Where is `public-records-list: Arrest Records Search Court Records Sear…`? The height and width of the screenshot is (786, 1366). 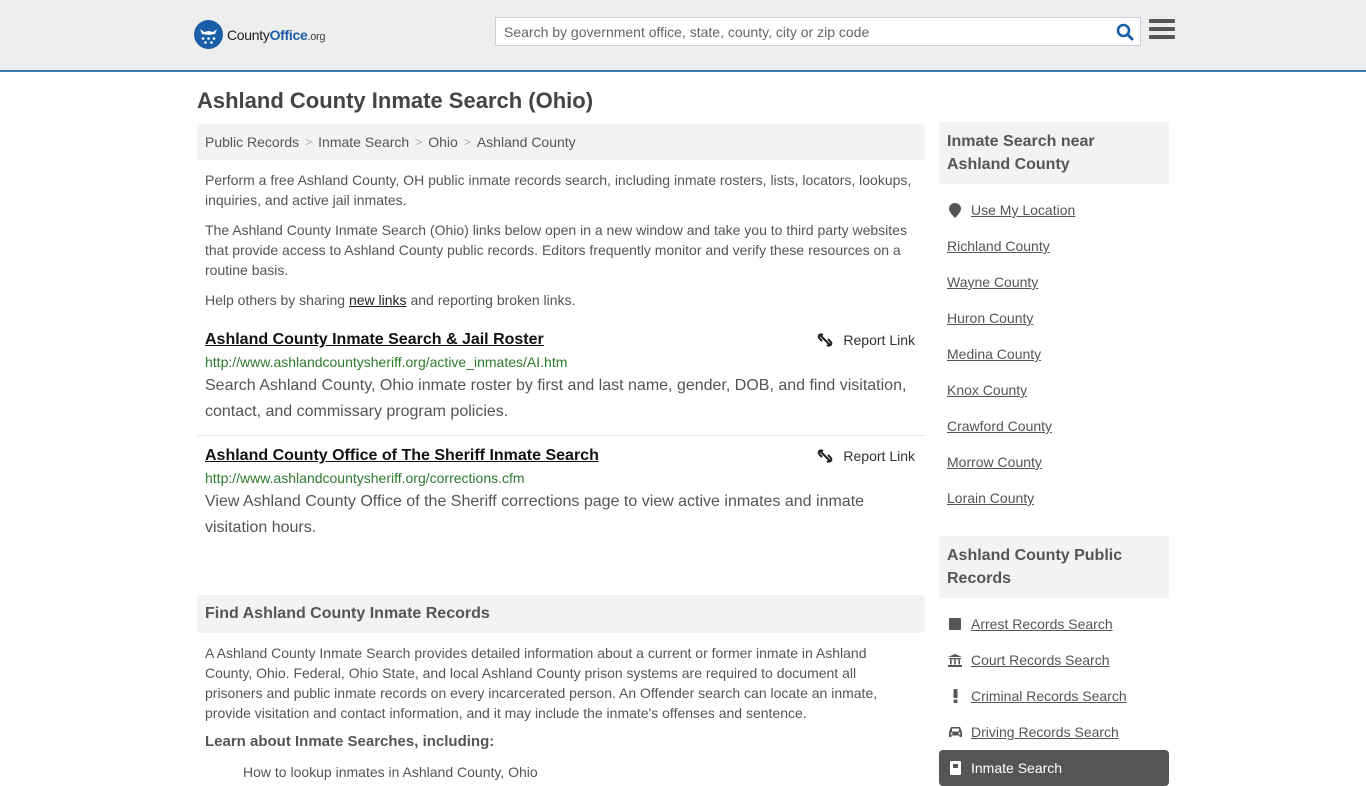
public-records-list: Arrest Records Search Court Records Sear… is located at coordinates (1054, 692).